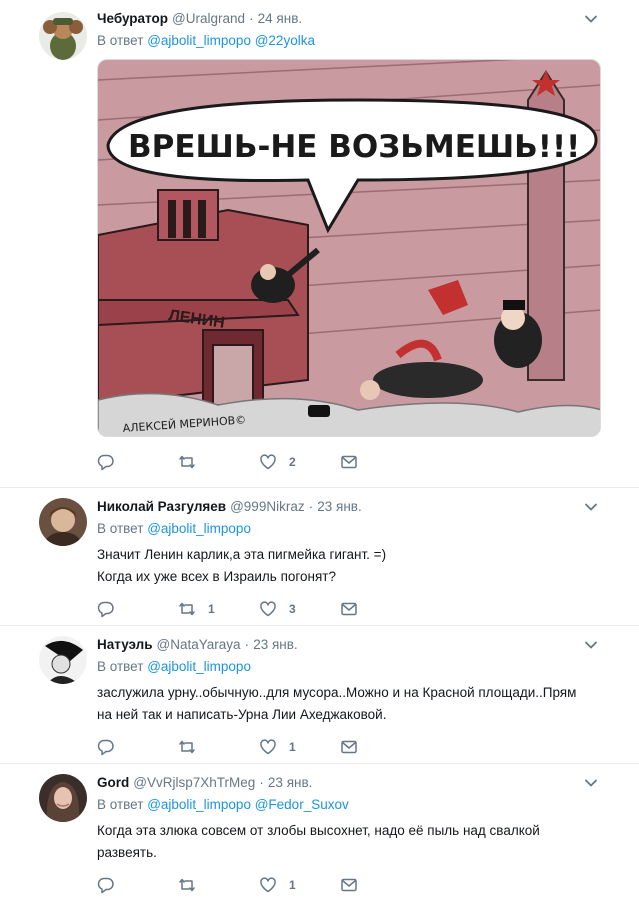 The image size is (639, 905). What do you see at coordinates (360, 806) in the screenshot?
I see `reply-context: В ответ @ajbolit_limpopo @Fedor_Suxov` at bounding box center [360, 806].